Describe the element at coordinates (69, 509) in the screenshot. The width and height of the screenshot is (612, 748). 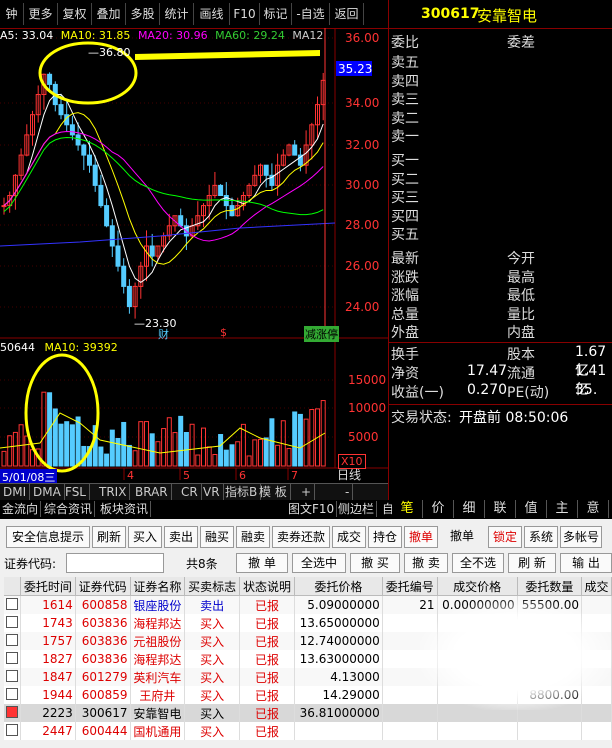
I see `sub-tab-1: 综合资讯` at that location.